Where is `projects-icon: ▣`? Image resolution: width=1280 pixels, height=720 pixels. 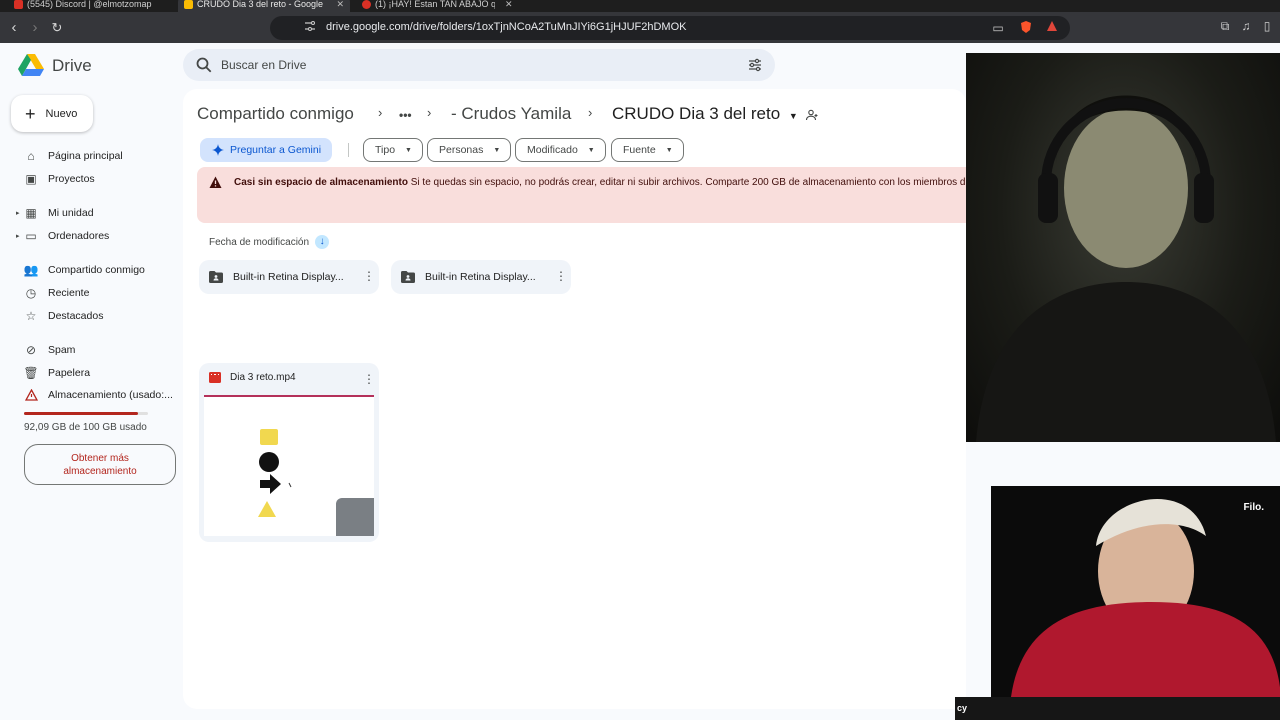
projects-icon: ▣ is located at coordinates (31, 179).